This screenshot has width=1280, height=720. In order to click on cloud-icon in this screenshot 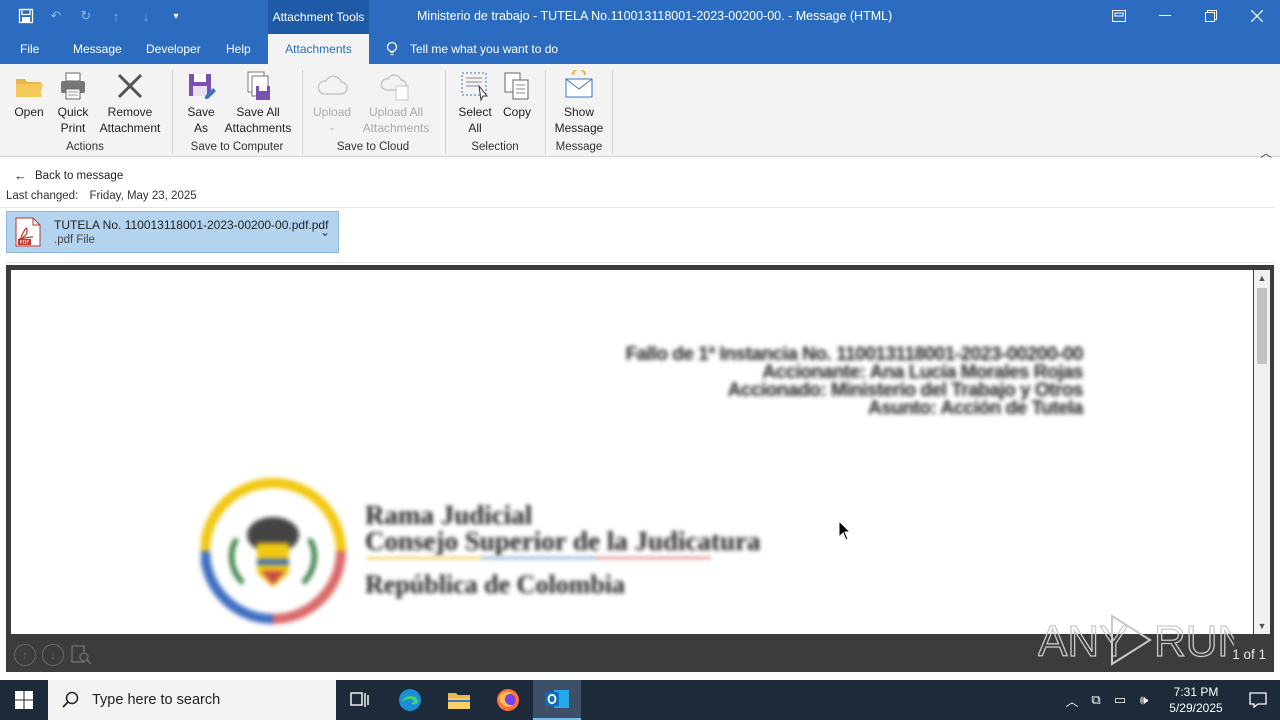, I will do `click(332, 85)`.